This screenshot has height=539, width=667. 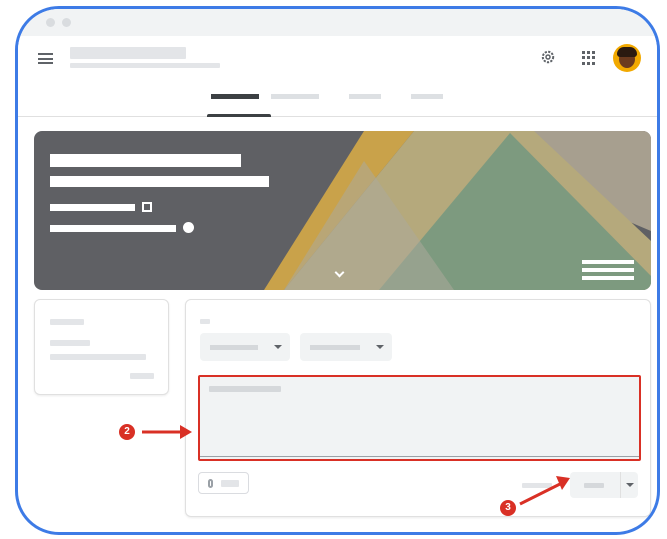 What do you see at coordinates (337, 22) in the screenshot?
I see `window-titlebar` at bounding box center [337, 22].